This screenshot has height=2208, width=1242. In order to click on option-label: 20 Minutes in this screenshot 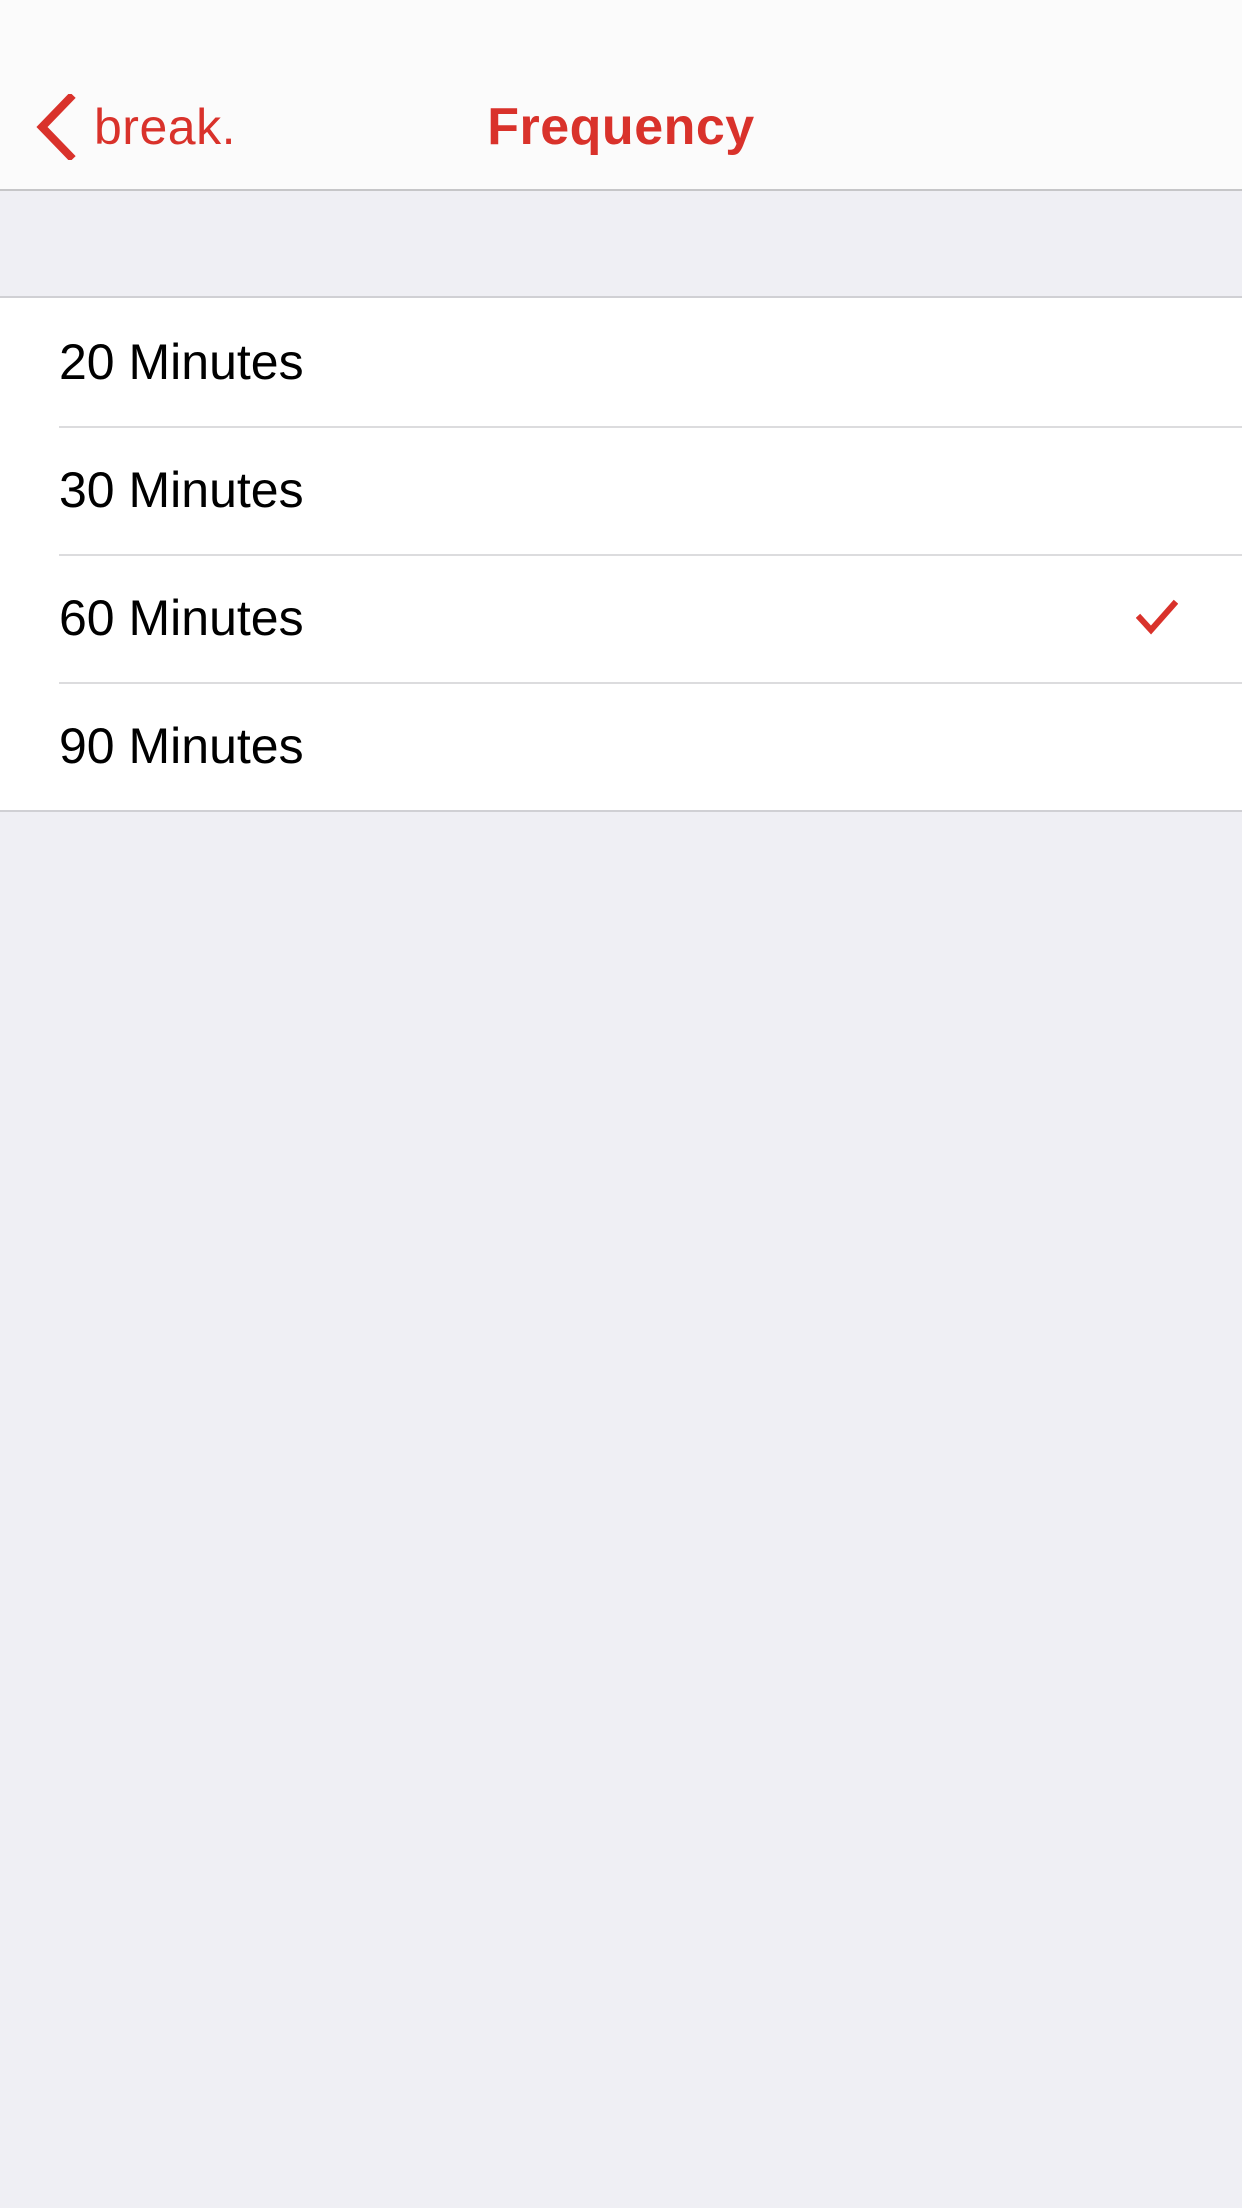, I will do `click(181, 362)`.